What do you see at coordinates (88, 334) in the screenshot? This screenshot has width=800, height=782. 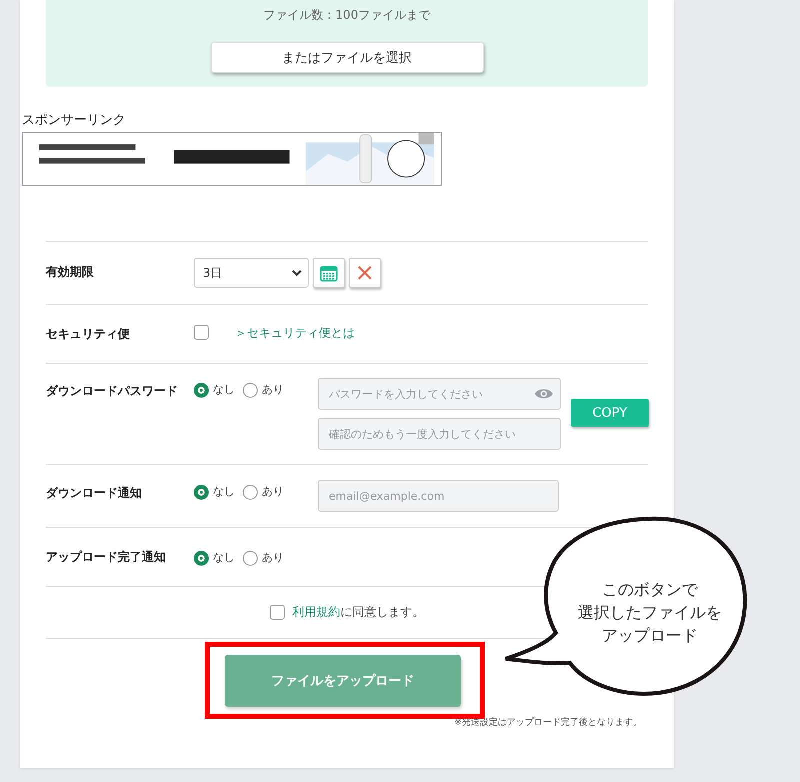 I see `setting-label: セキュリティ便` at bounding box center [88, 334].